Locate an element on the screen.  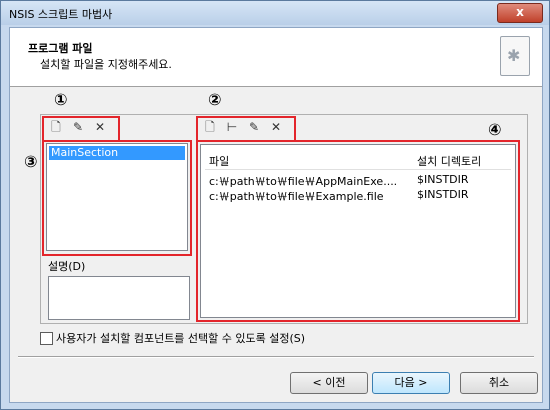
header-divider is located at coordinates (358, 169).